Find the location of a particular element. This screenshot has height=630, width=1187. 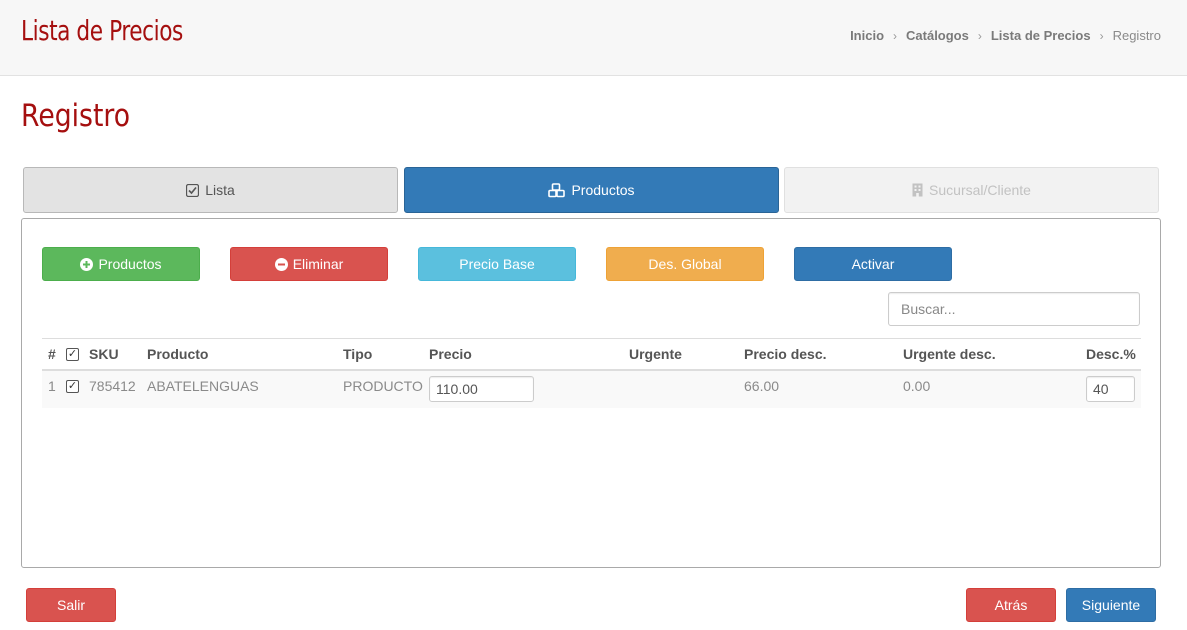

discount-percent-input is located at coordinates (1110, 389).